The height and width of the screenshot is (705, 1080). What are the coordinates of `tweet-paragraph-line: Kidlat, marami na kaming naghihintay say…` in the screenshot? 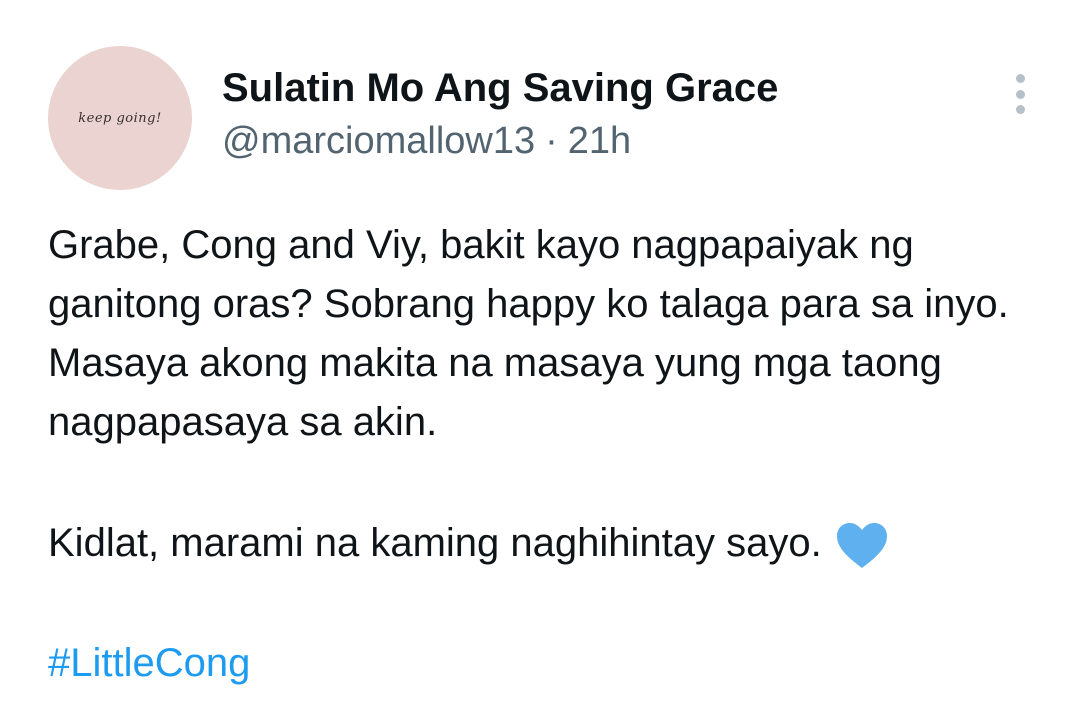 It's located at (468, 543).